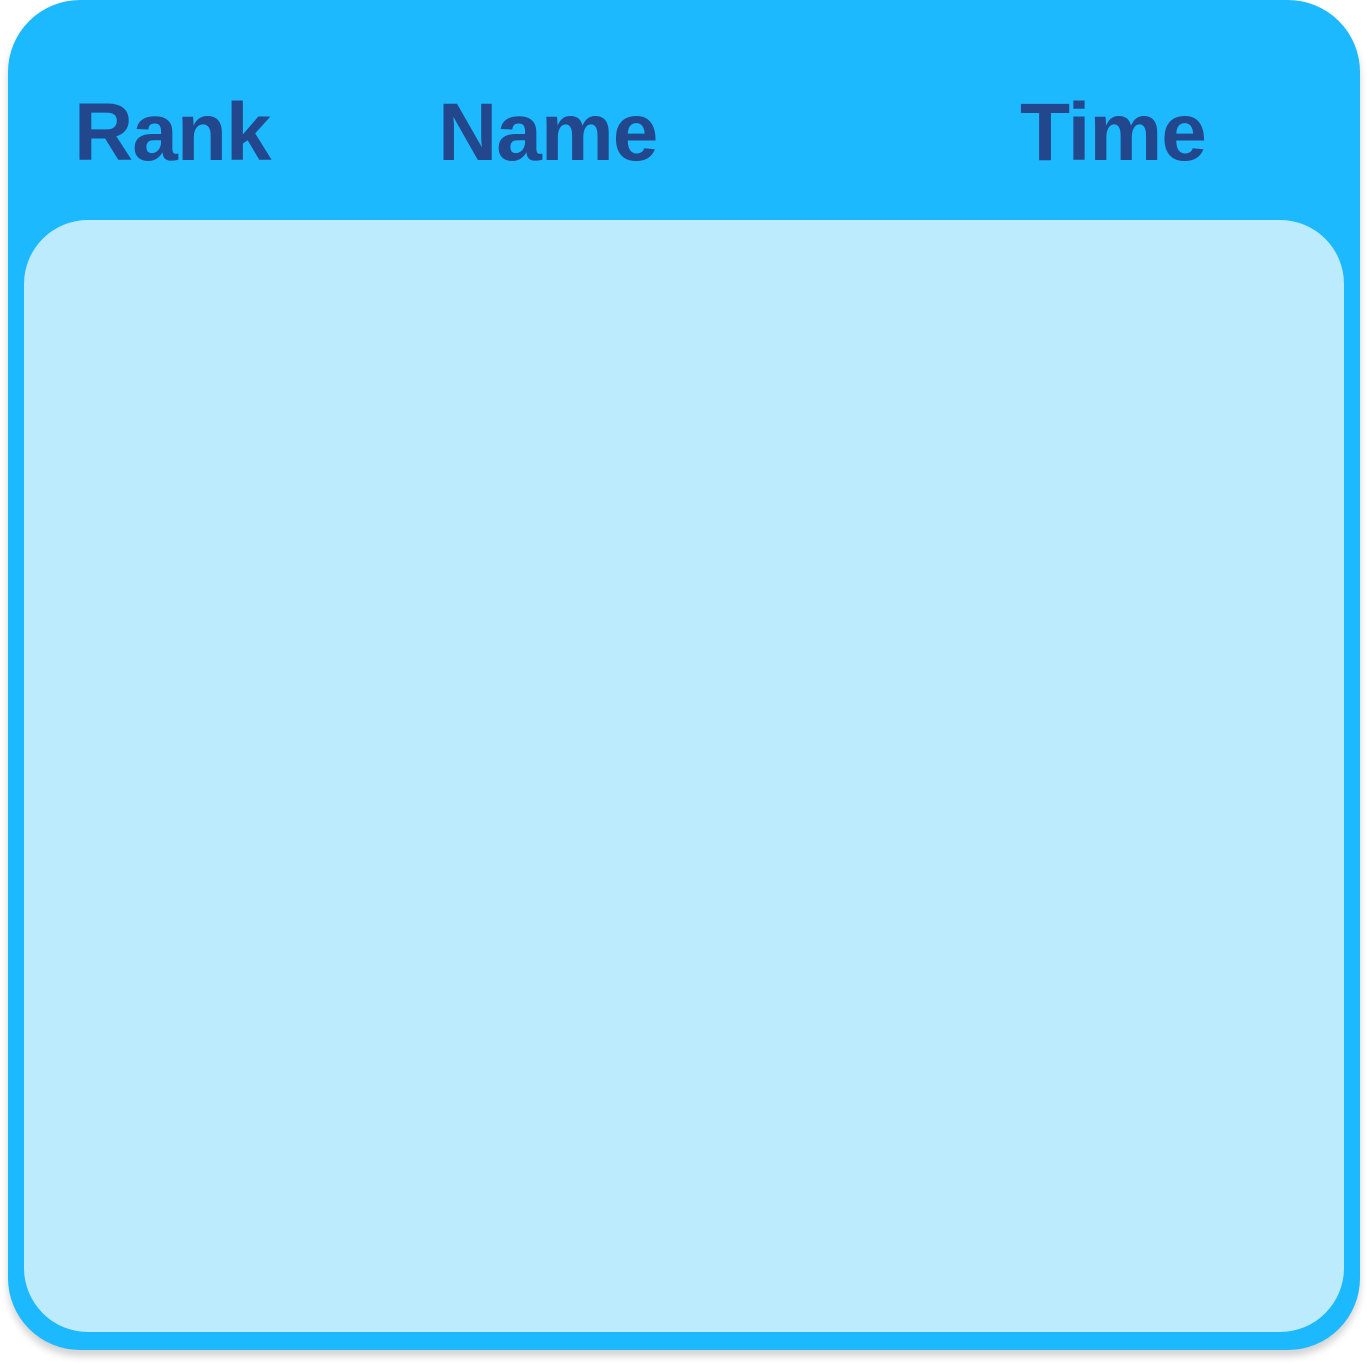 The width and height of the screenshot is (1368, 1364). Describe the element at coordinates (1113, 132) in the screenshot. I see `time-column-header: Time` at that location.